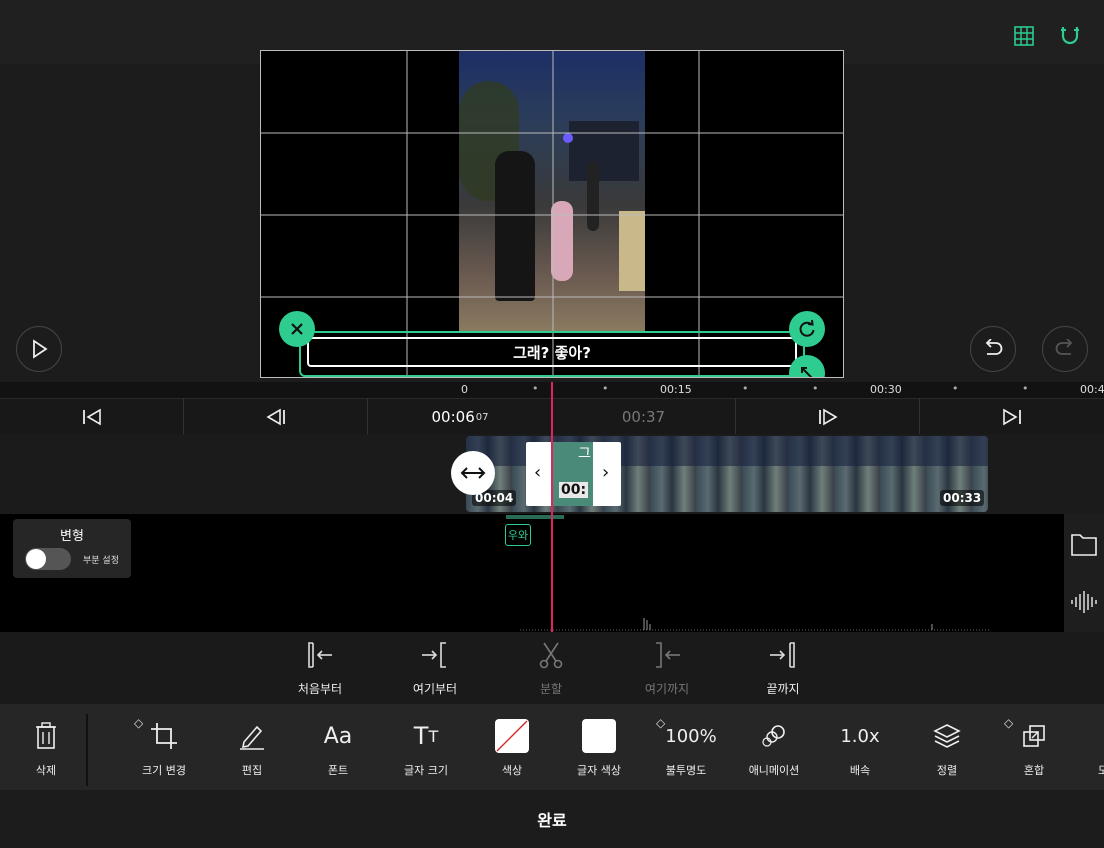 The height and width of the screenshot is (848, 1104). I want to click on trim-from-start-button: 처음부터, so click(320, 668).